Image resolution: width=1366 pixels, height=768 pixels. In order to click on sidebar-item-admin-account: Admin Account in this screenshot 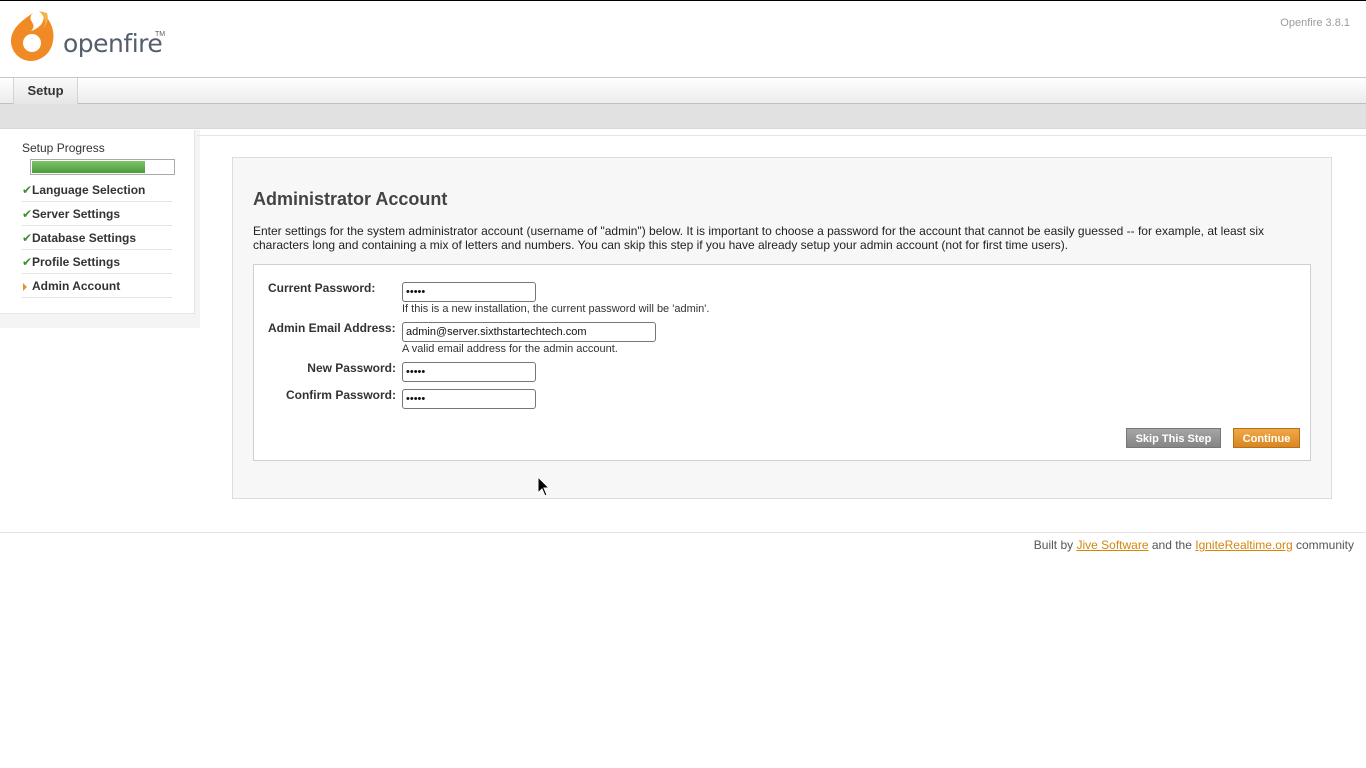, I will do `click(97, 286)`.